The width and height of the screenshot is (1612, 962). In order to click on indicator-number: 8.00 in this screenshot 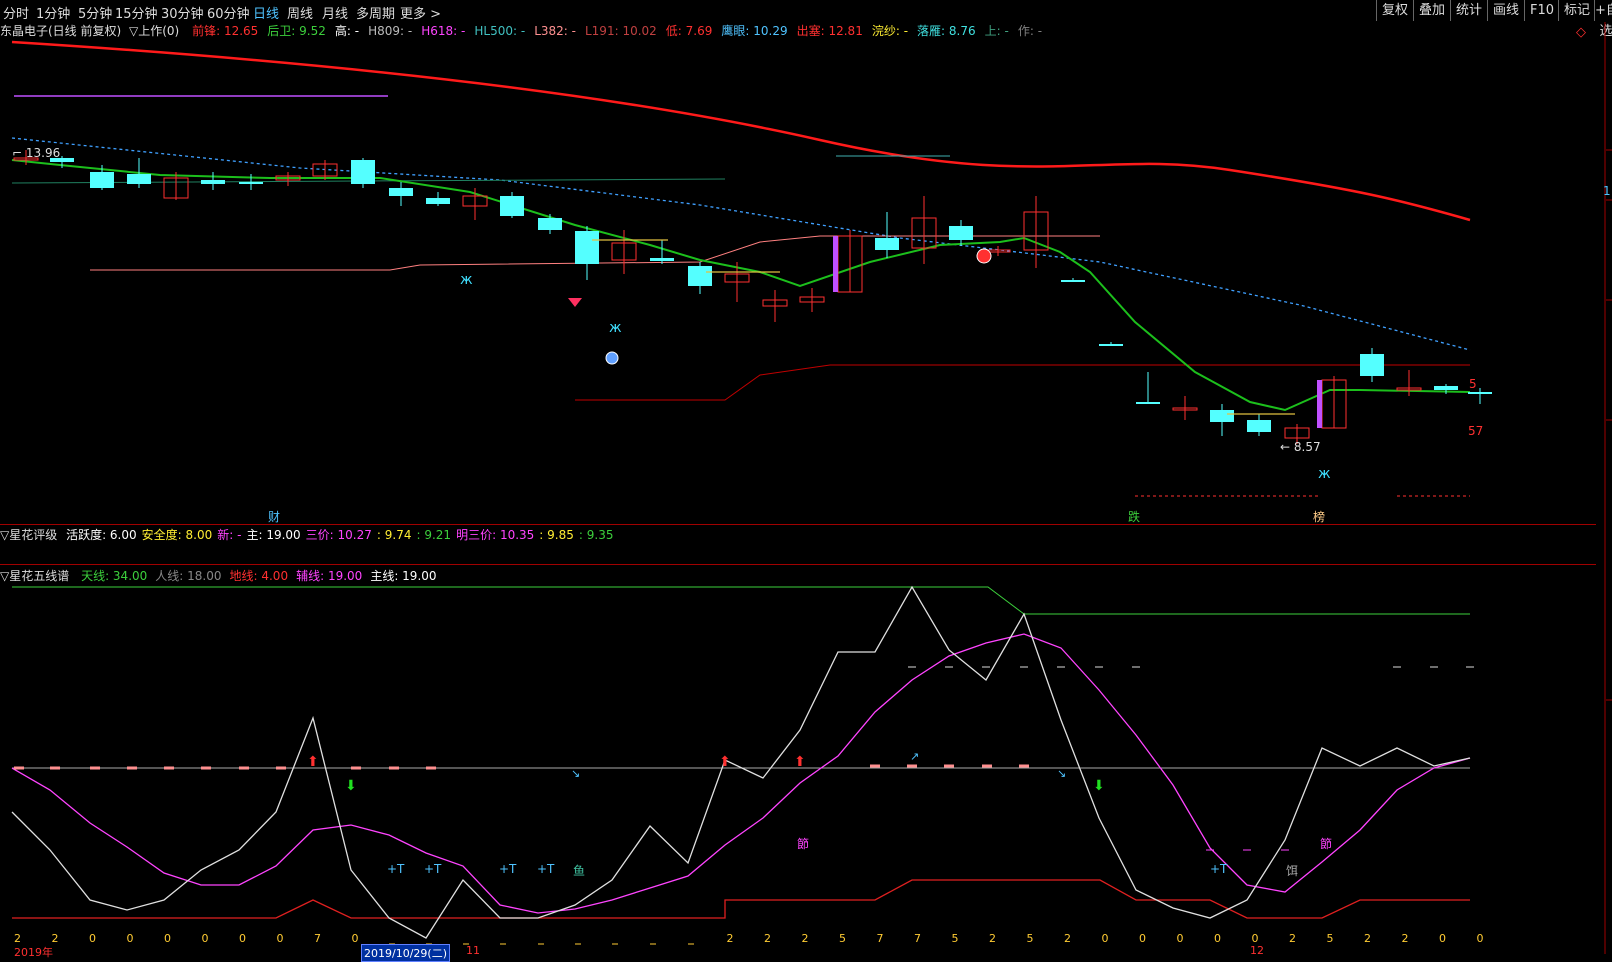, I will do `click(197, 535)`.